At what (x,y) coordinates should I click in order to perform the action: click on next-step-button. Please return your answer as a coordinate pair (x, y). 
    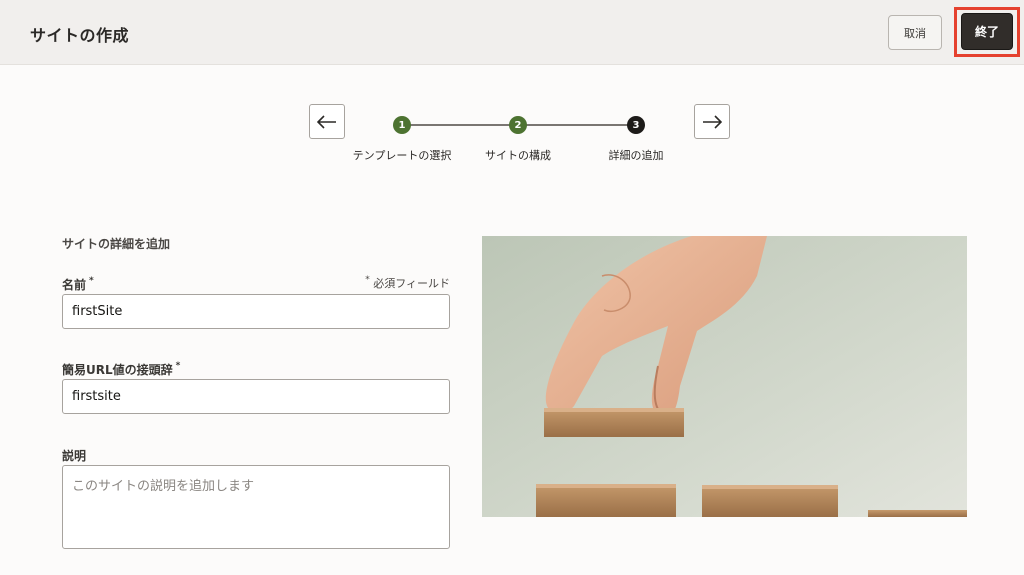
    Looking at the image, I should click on (712, 121).